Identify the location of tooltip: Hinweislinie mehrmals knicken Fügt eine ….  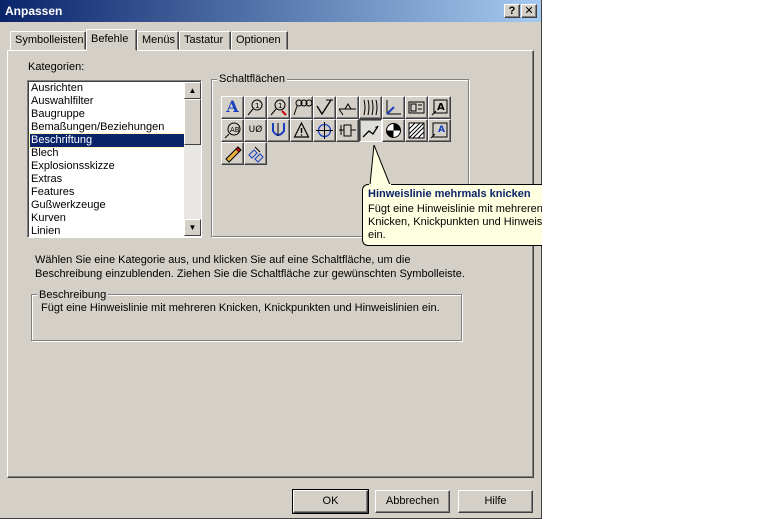
(452, 215).